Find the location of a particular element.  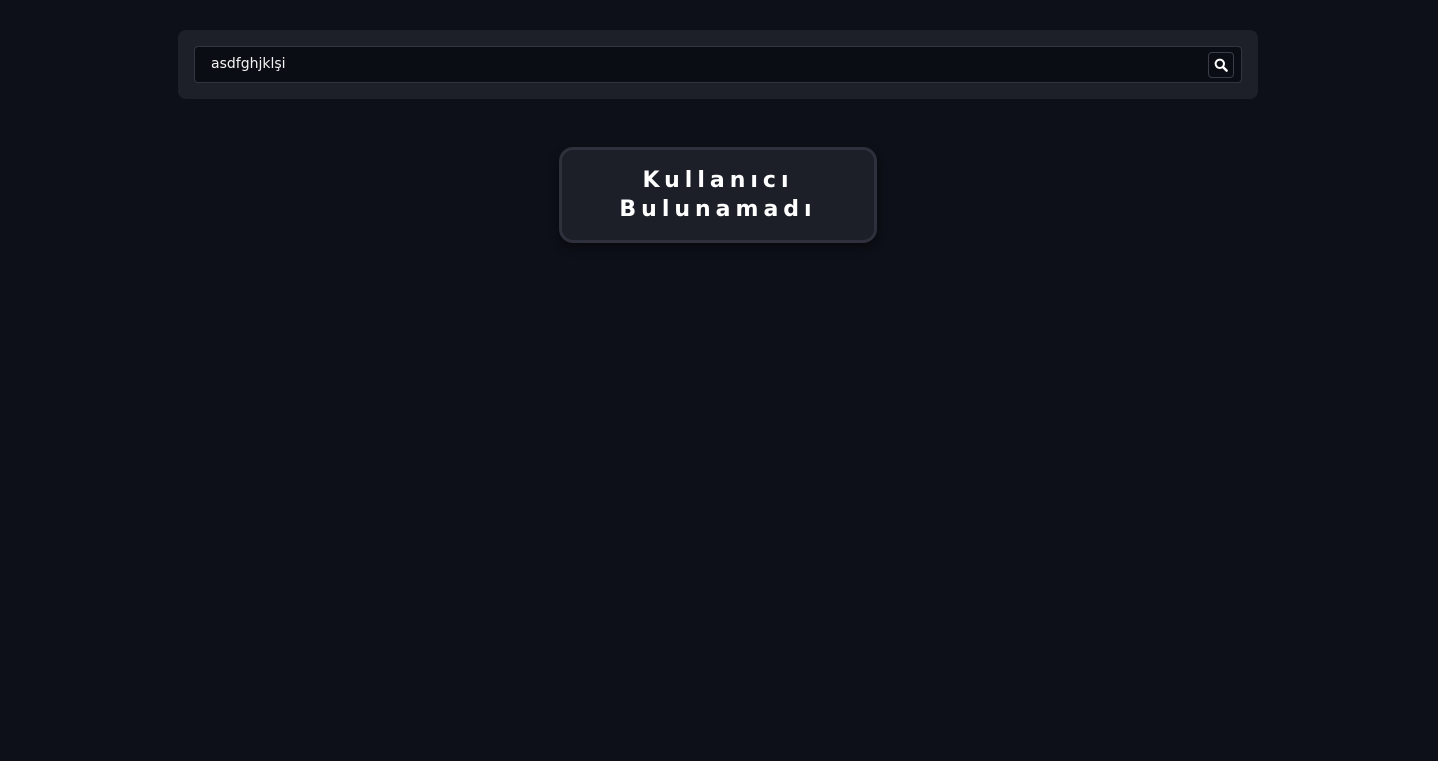

search-box is located at coordinates (718, 64).